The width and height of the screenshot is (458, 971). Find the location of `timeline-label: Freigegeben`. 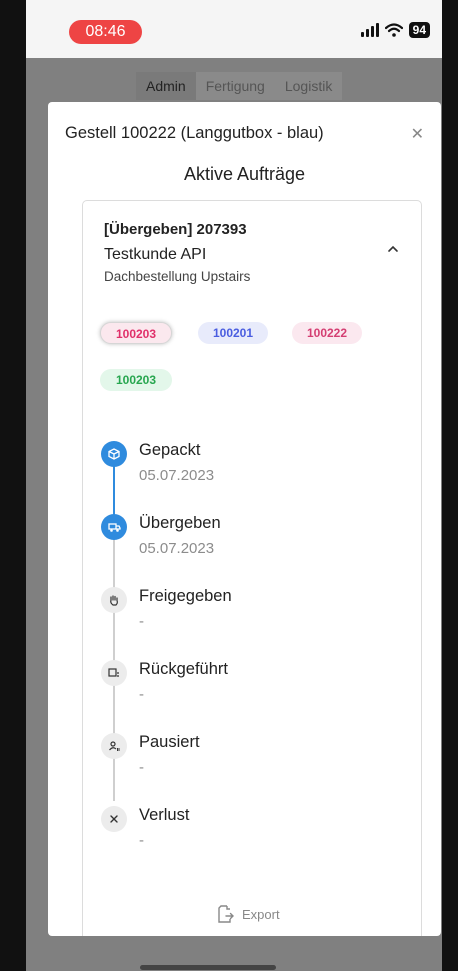

timeline-label: Freigegeben is located at coordinates (185, 596).